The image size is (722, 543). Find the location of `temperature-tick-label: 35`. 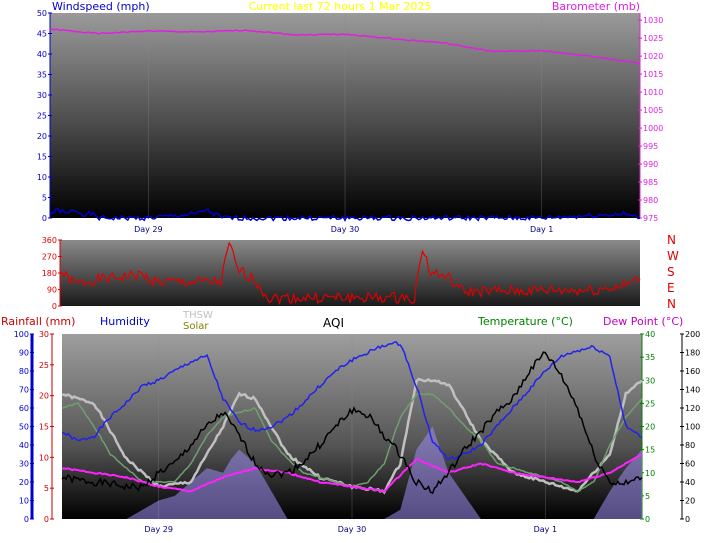

temperature-tick-label: 35 is located at coordinates (650, 357).